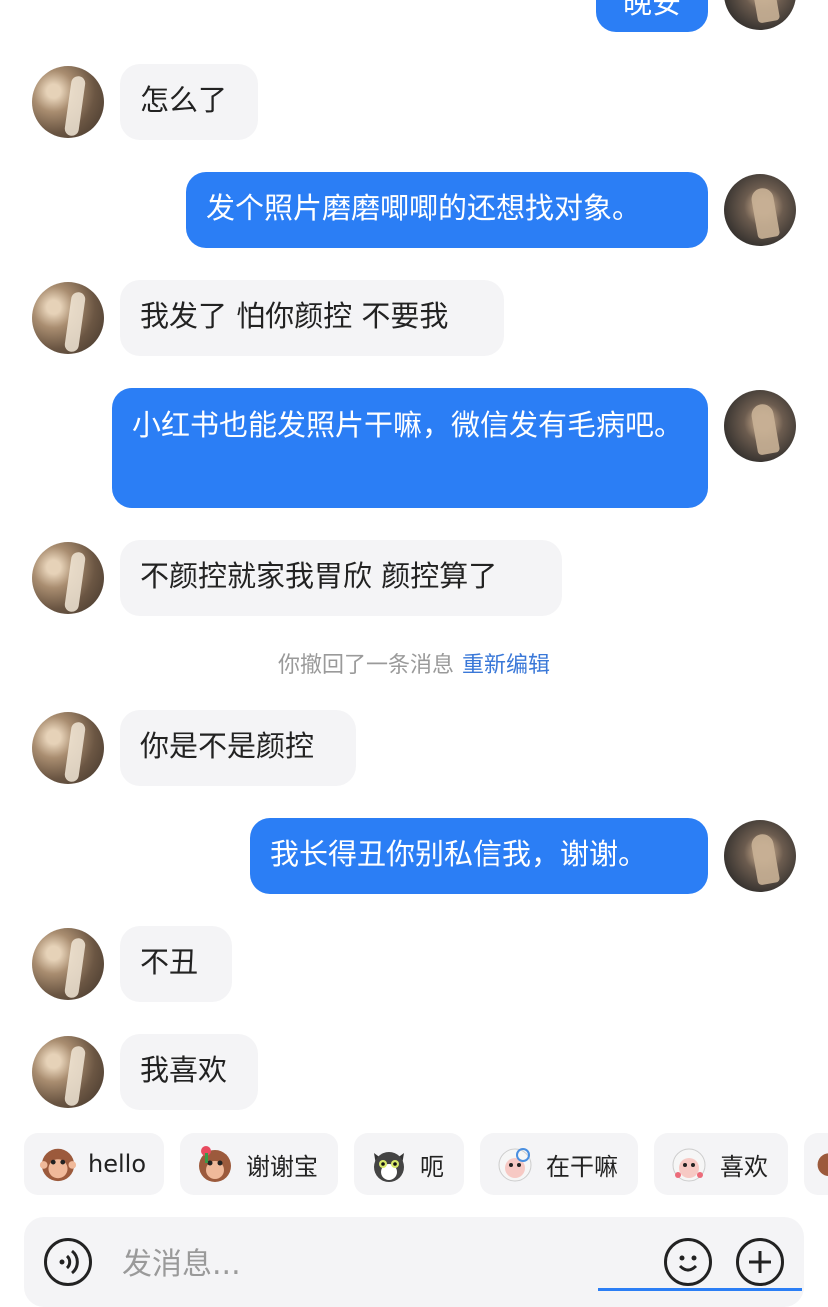  I want to click on message-bubble-sent: 发个照片磨磨唧唧的还想找对象。, so click(447, 210).